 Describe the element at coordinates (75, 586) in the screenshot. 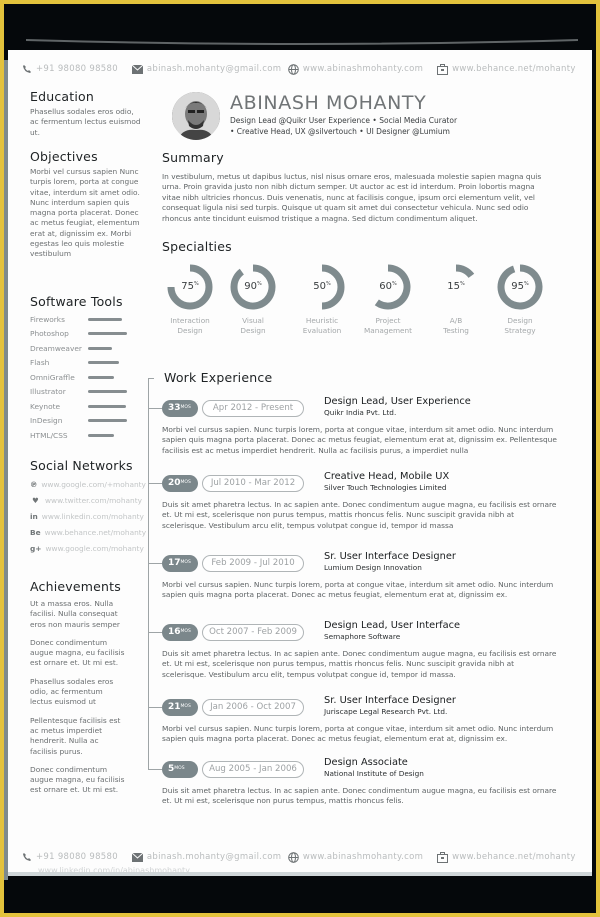

I see `achievements-heading: Achievements` at that location.